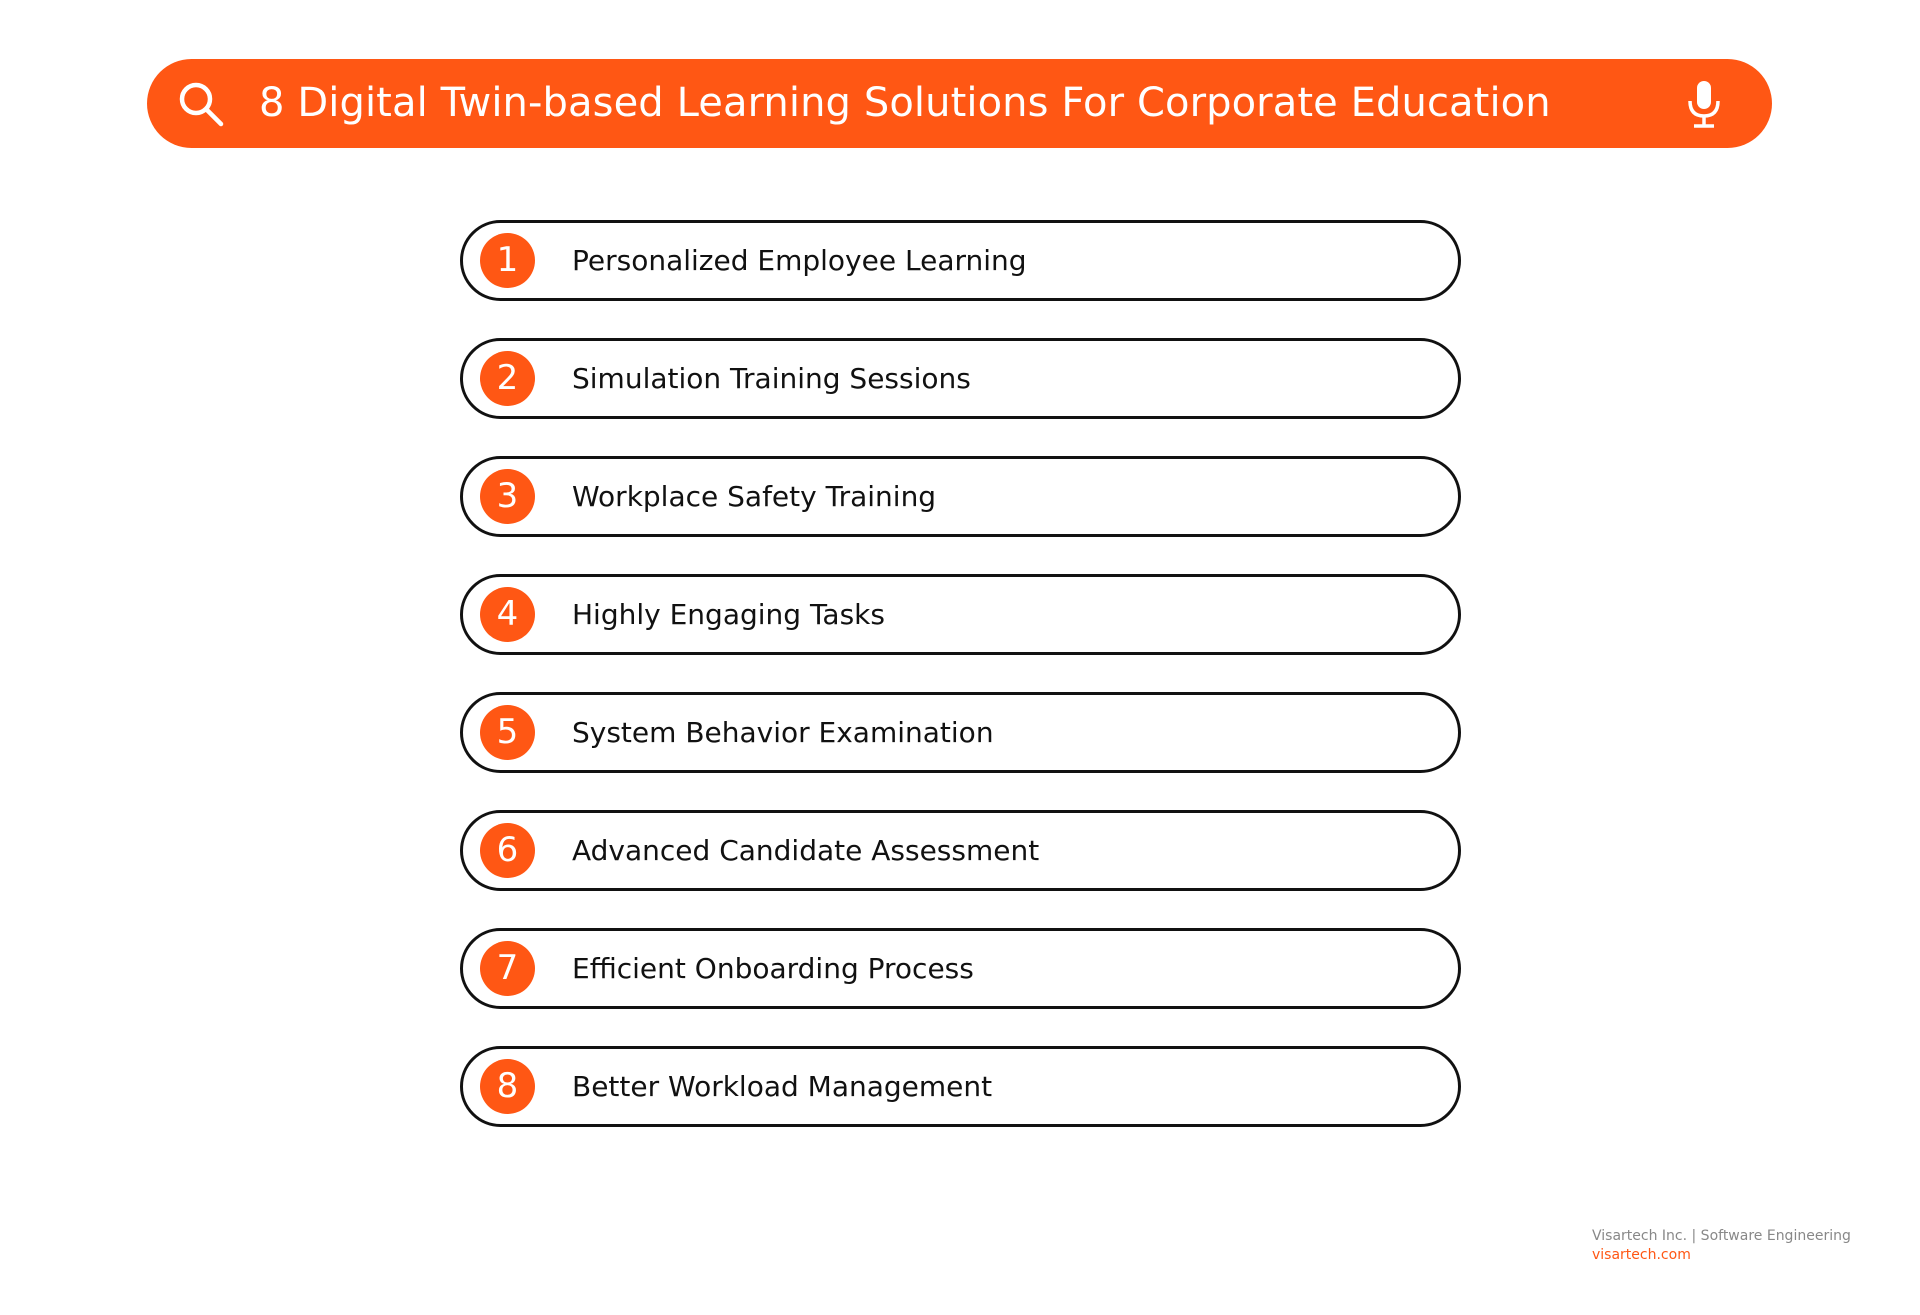  What do you see at coordinates (960, 614) in the screenshot?
I see `list-item: 4 Highly Engaging Tasks` at bounding box center [960, 614].